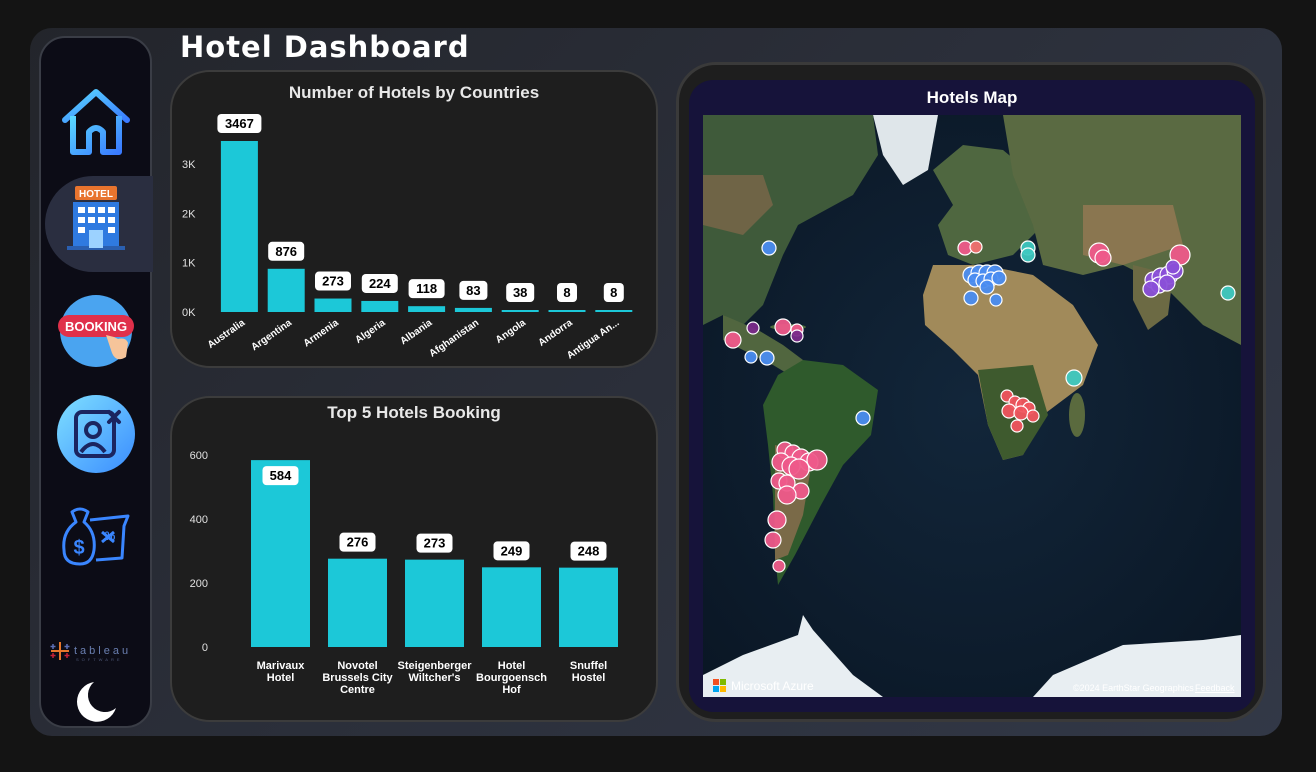 Image resolution: width=1316 pixels, height=772 pixels. Describe the element at coordinates (205, 648) in the screenshot. I see `y-tick-label: 0` at that location.